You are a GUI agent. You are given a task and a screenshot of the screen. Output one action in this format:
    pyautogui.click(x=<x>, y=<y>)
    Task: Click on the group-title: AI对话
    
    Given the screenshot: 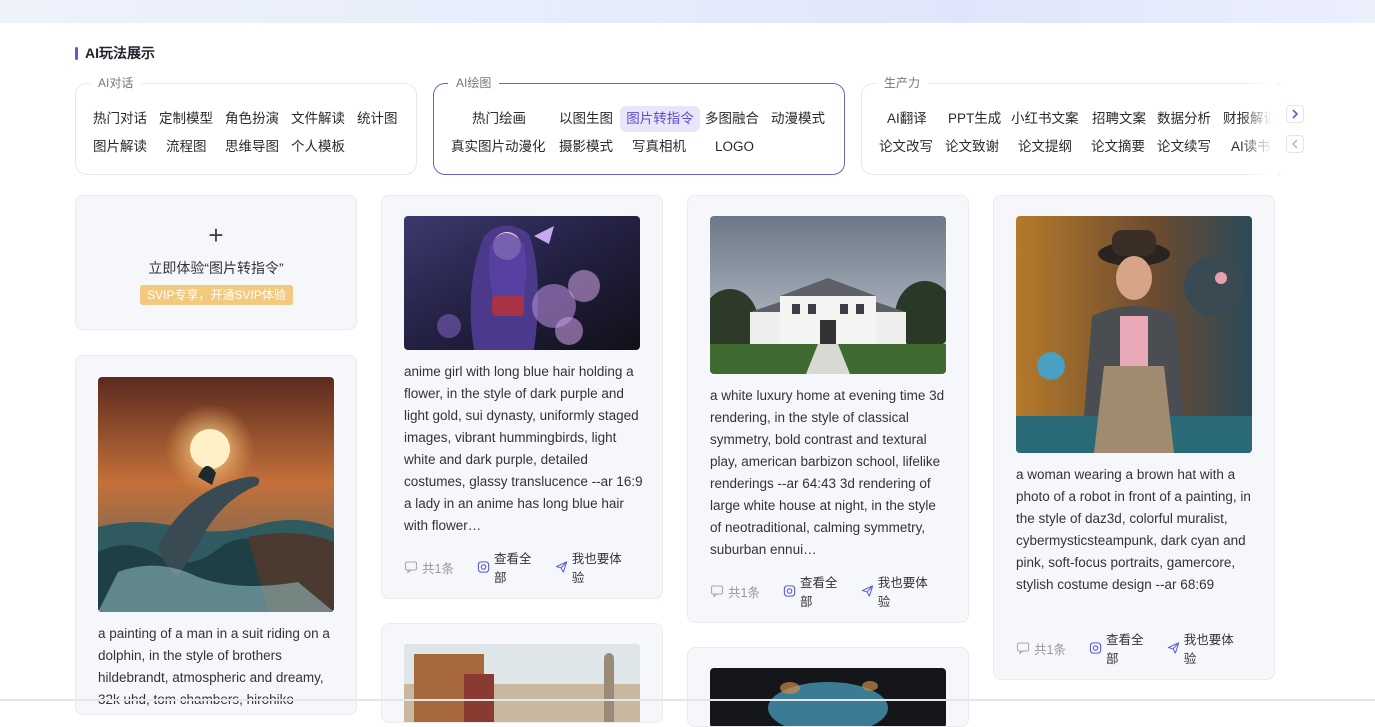 What is the action you would take?
    pyautogui.click(x=116, y=83)
    